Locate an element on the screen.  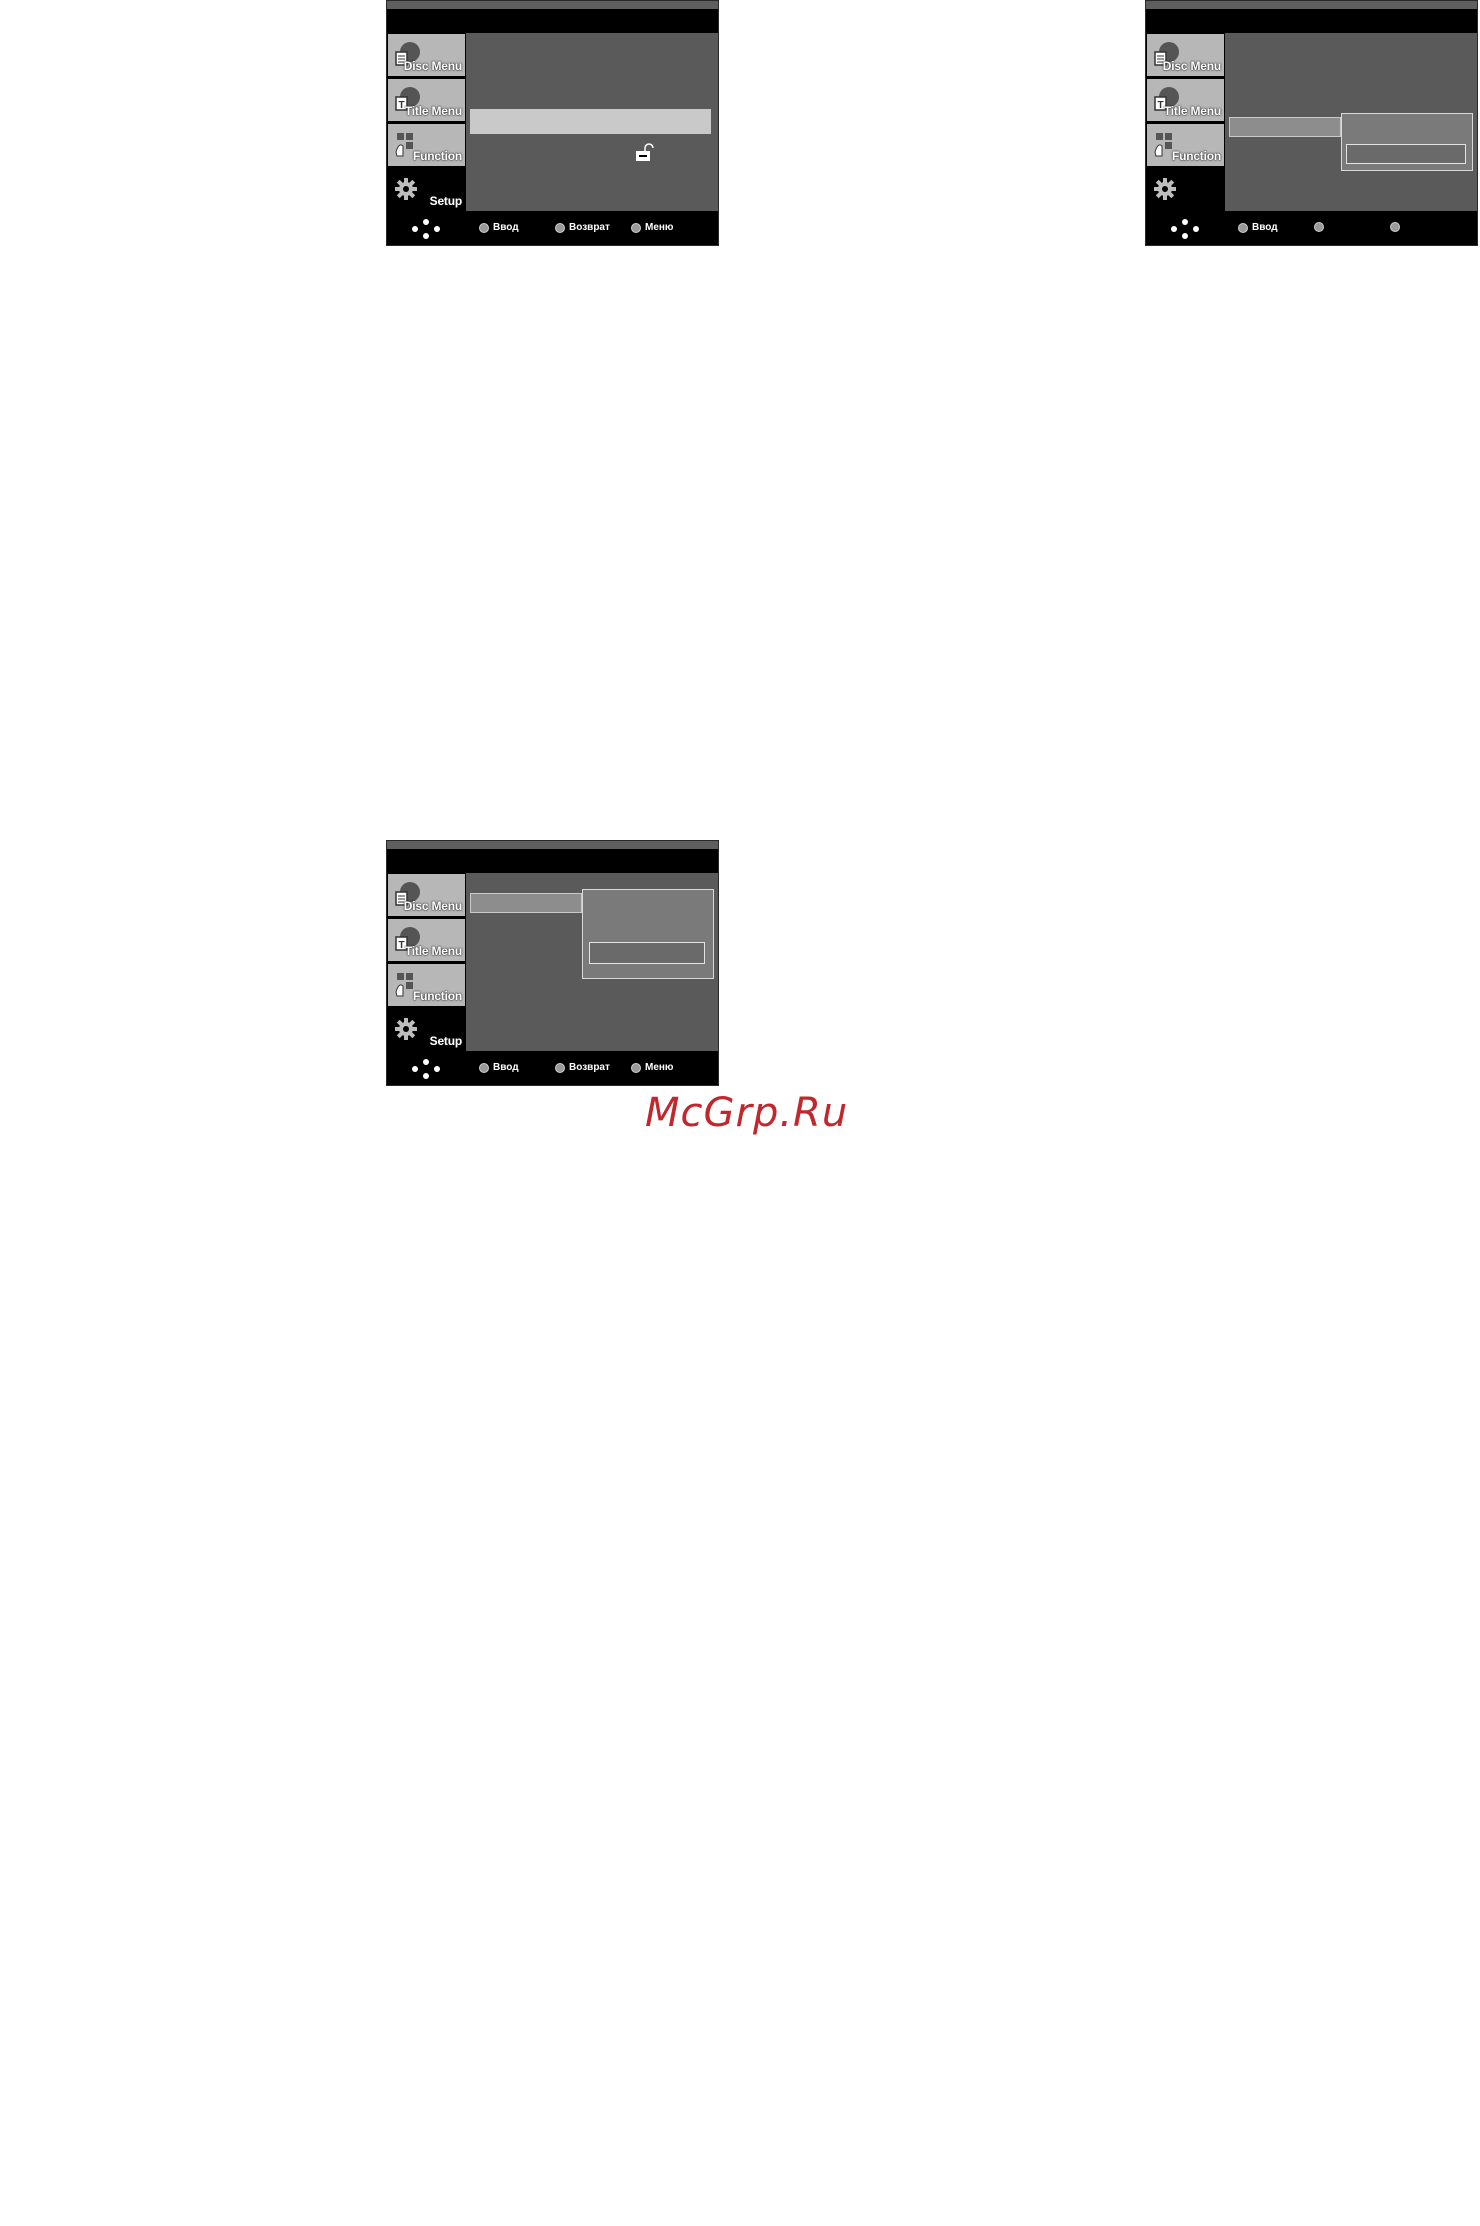
setup-screen-2: Disc Menu T Title Menu Function Ввод is located at coordinates (1311, 123).